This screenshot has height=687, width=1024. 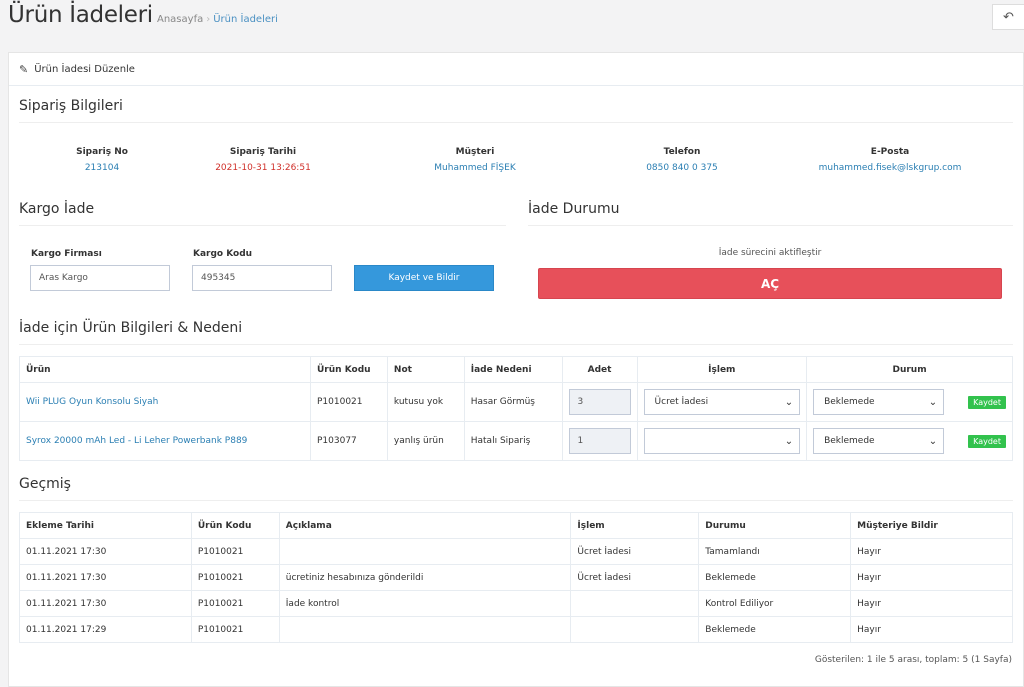 What do you see at coordinates (516, 488) in the screenshot?
I see `history-section-title: Geçmiş` at bounding box center [516, 488].